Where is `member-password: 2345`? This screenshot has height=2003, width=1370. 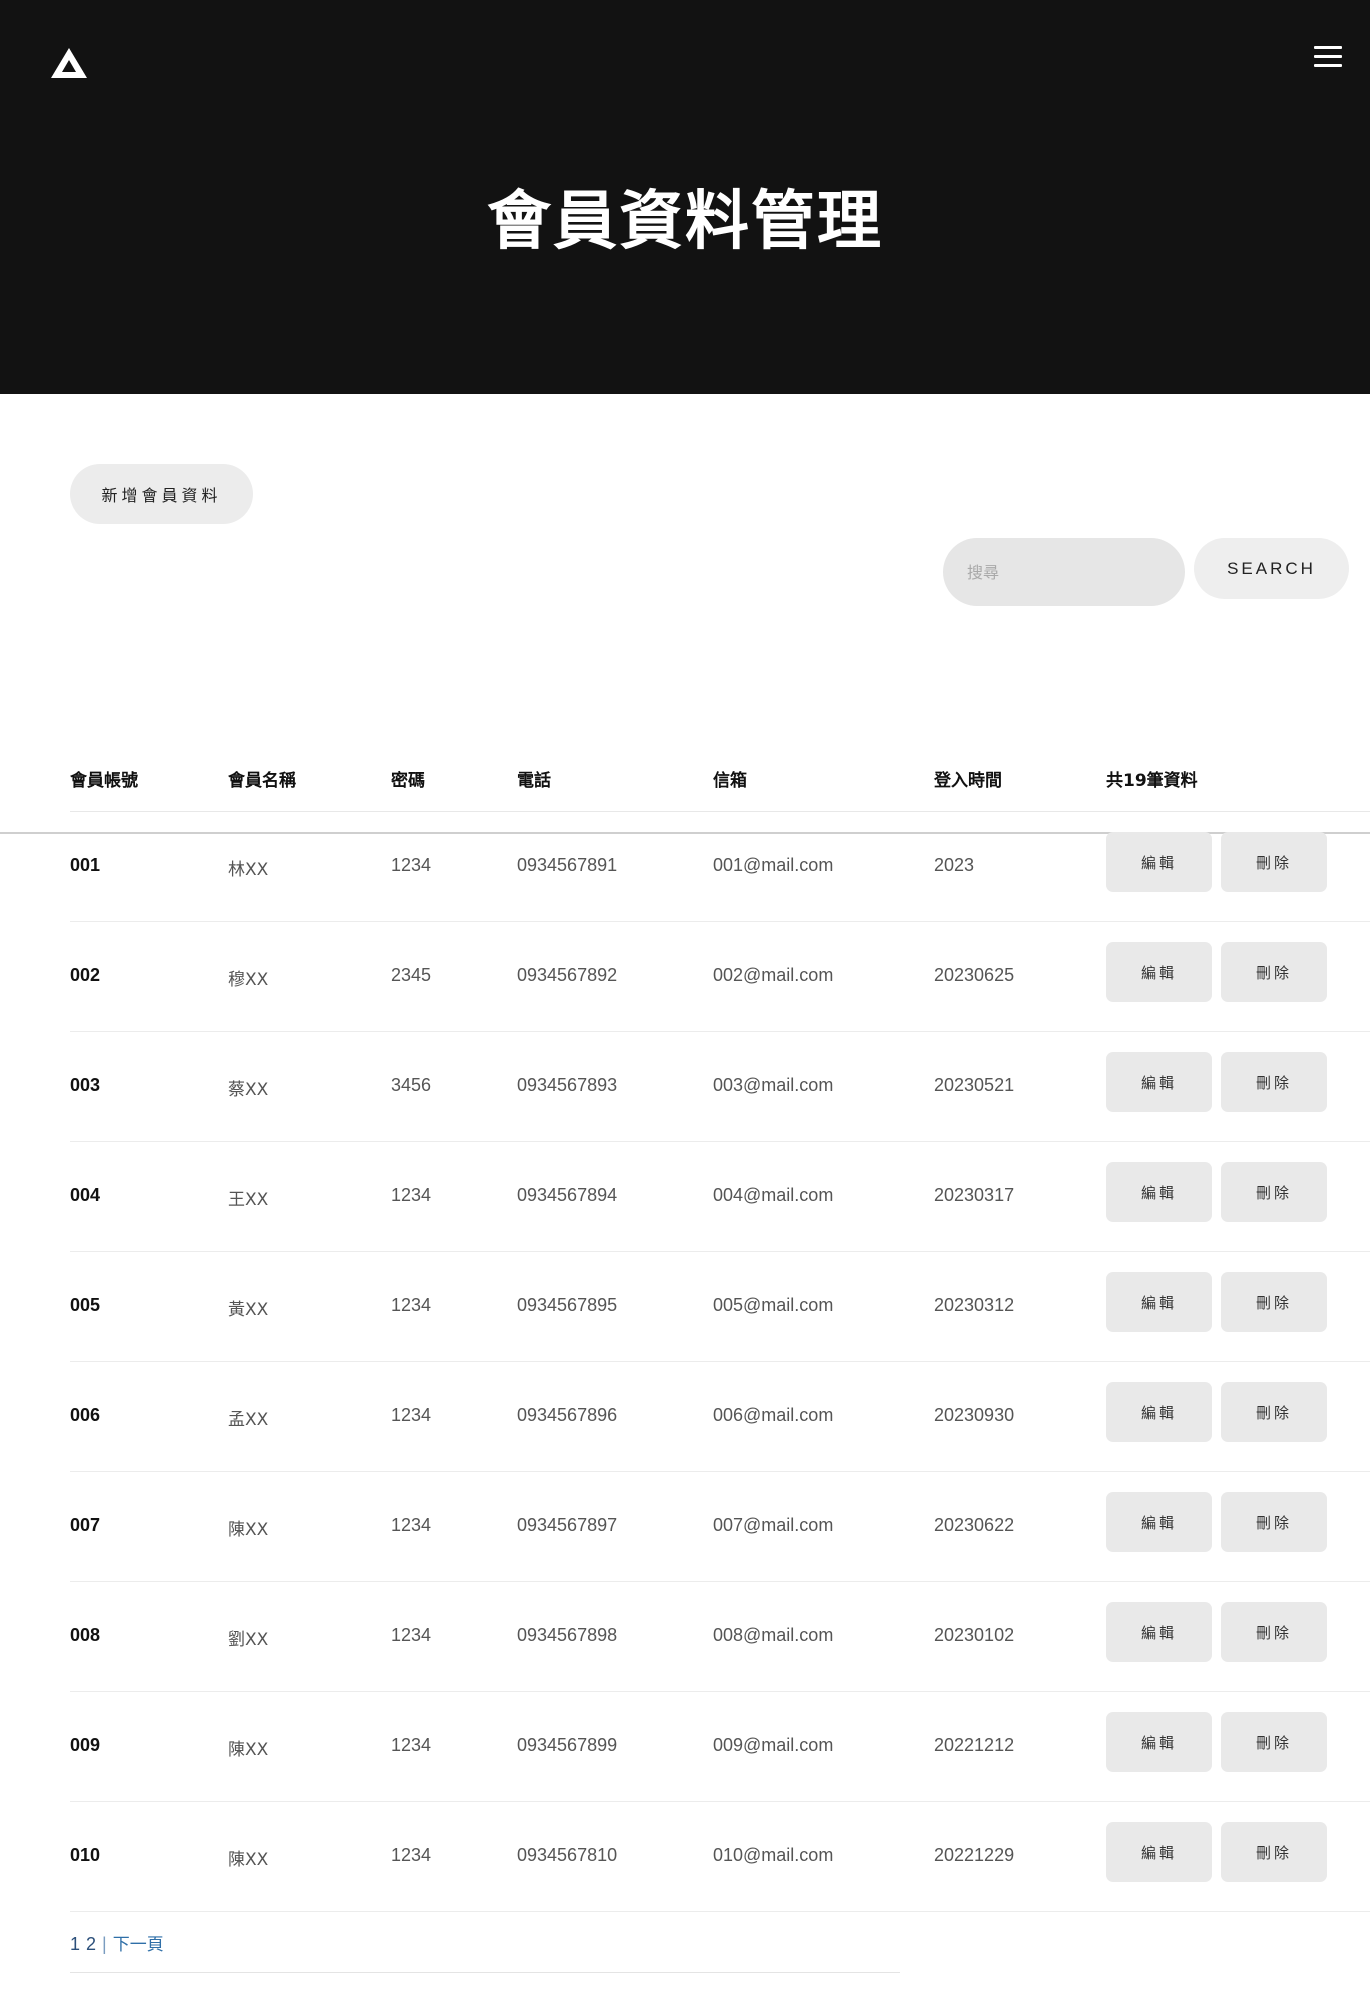 member-password: 2345 is located at coordinates (411, 975).